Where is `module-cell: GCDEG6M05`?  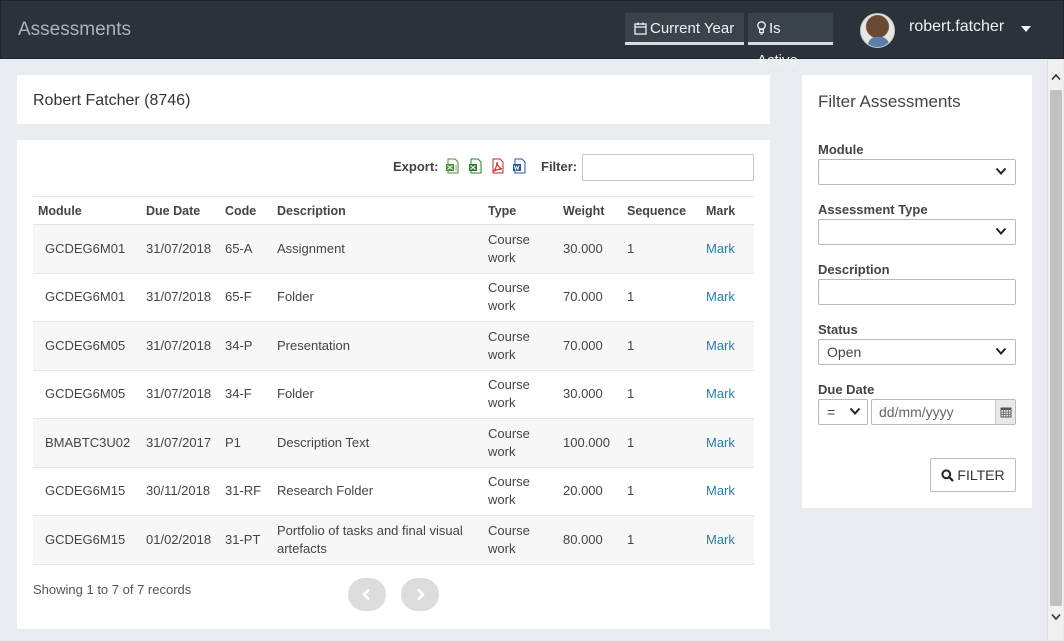
module-cell: GCDEG6M05 is located at coordinates (87, 346).